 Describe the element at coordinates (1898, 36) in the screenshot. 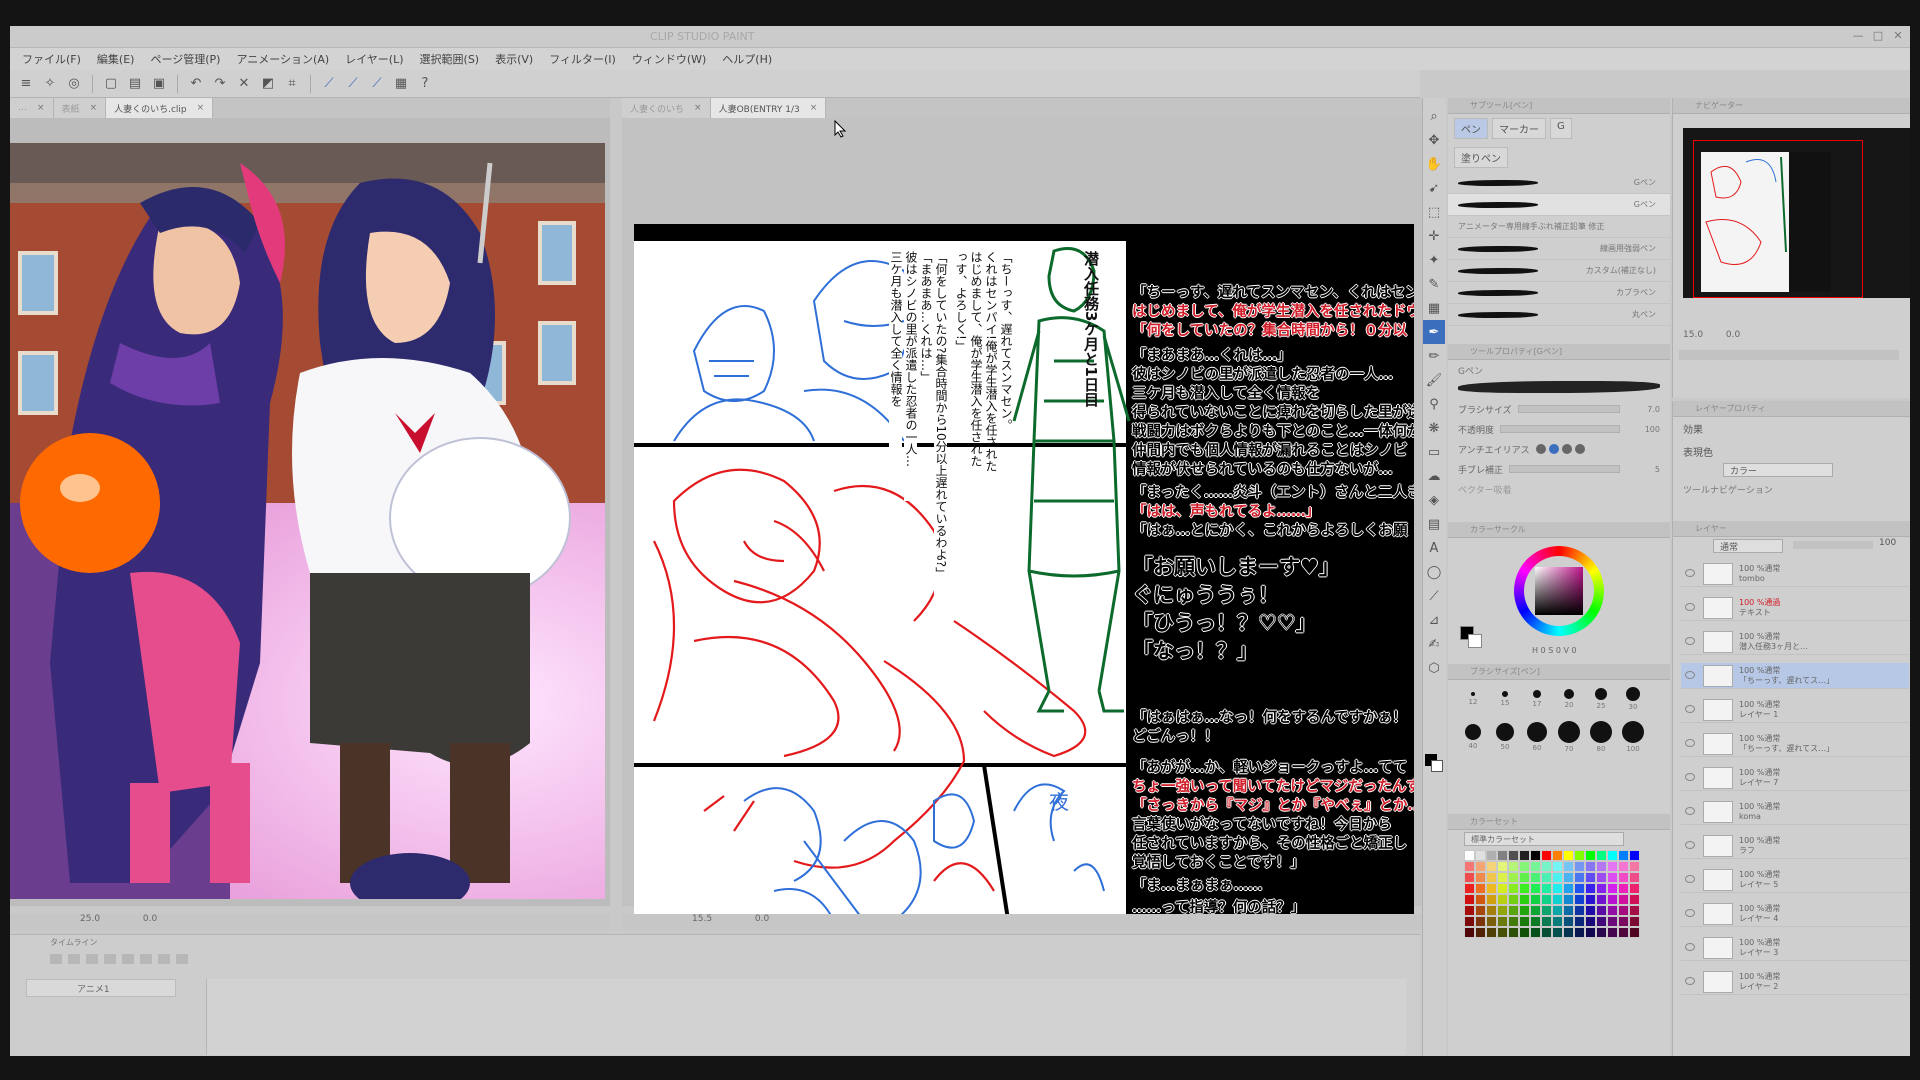

I see `close-icon: ✕` at that location.